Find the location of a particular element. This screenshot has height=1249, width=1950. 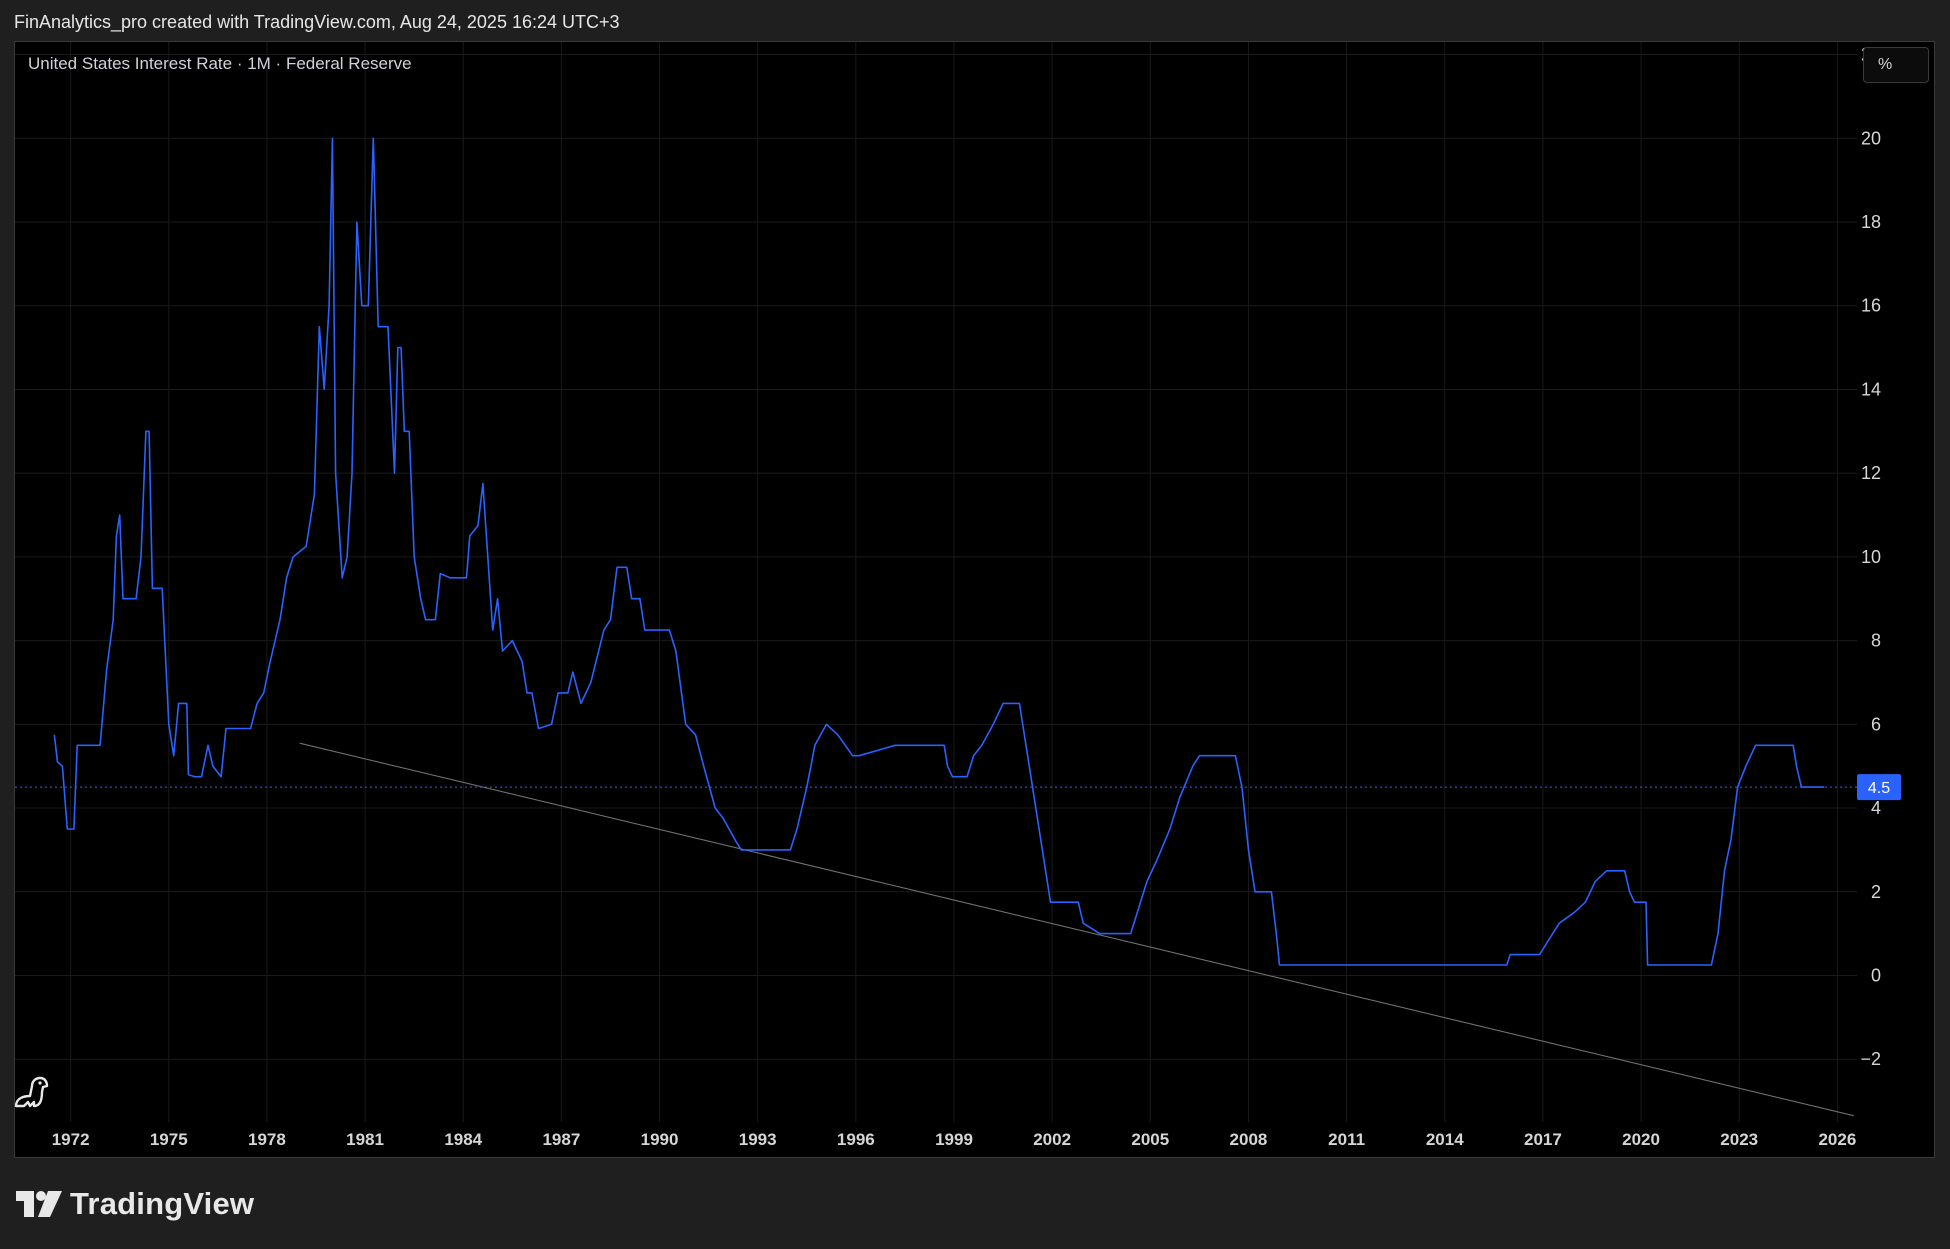

x-tick-label: 1975 is located at coordinates (169, 1139).